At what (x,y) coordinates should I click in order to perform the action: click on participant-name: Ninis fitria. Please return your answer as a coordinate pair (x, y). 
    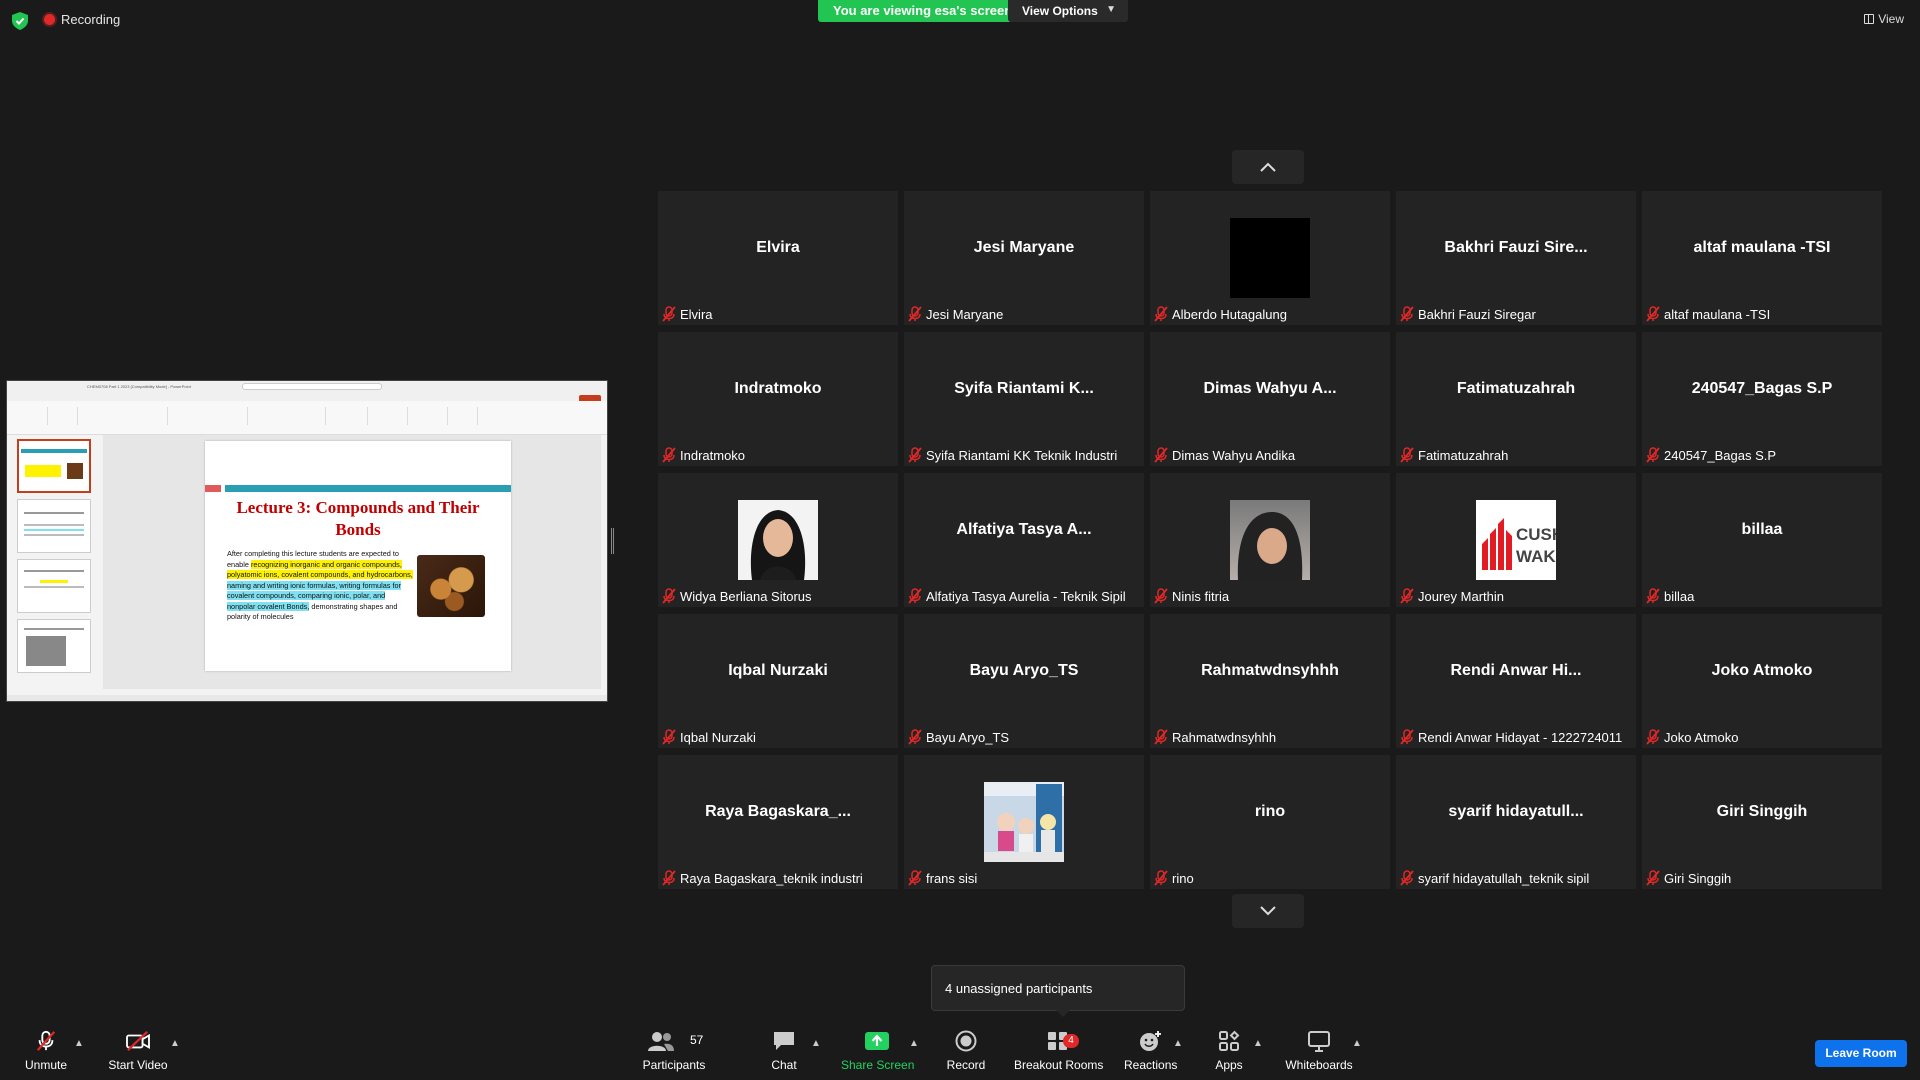
    Looking at the image, I should click on (1201, 596).